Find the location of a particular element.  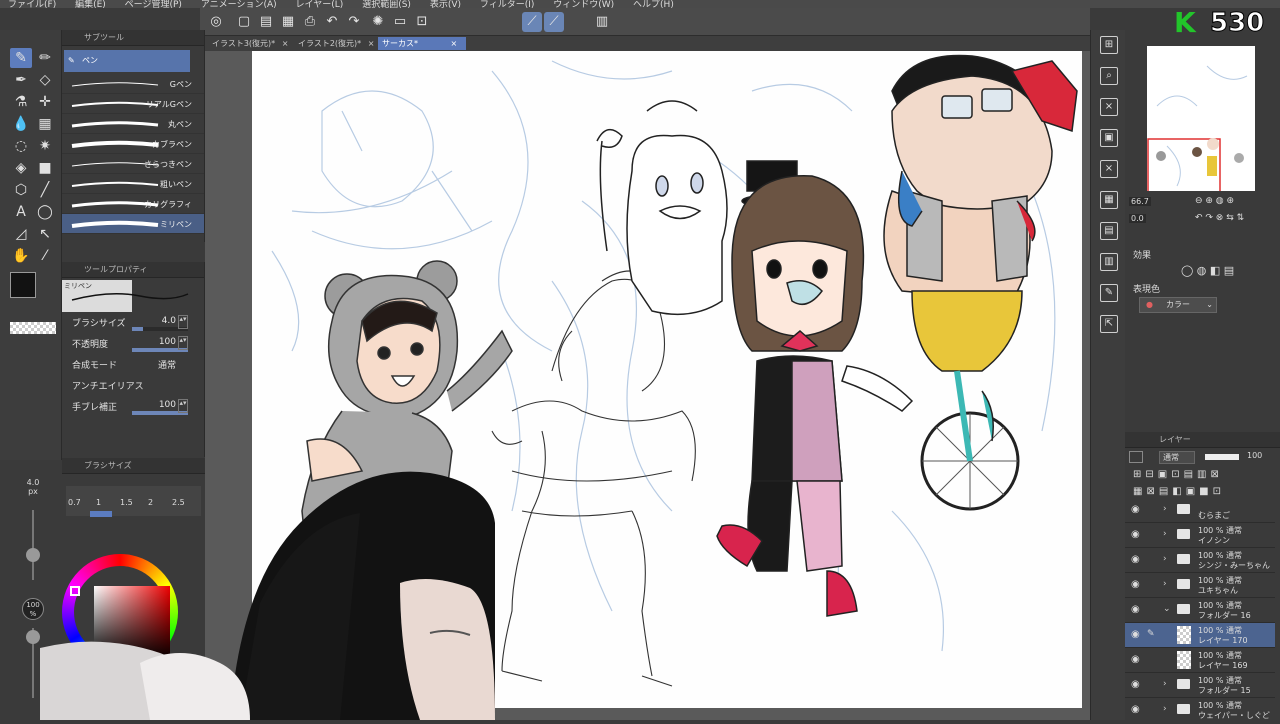

text-tool-icon: A is located at coordinates (21, 212).